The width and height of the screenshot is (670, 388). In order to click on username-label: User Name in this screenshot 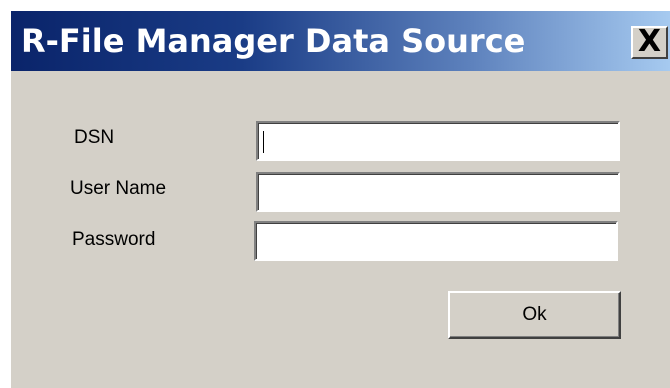, I will do `click(118, 188)`.